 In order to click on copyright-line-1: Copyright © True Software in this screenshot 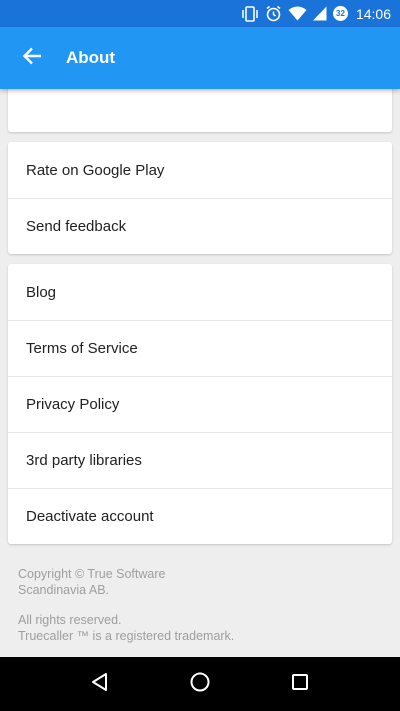, I will do `click(92, 574)`.